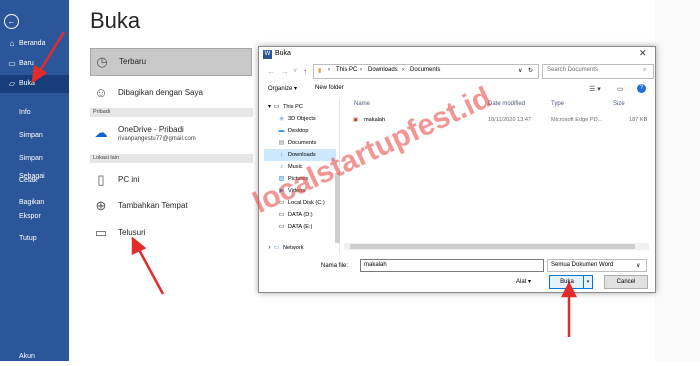 The image size is (700, 366). What do you see at coordinates (150, 270) in the screenshot?
I see `arrow-to-telusuri` at bounding box center [150, 270].